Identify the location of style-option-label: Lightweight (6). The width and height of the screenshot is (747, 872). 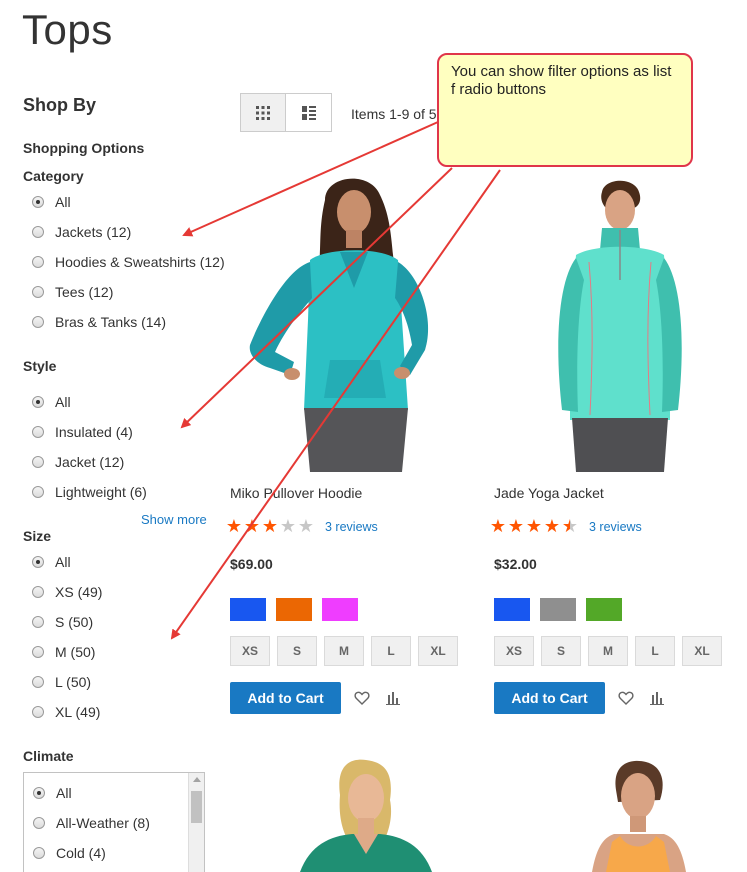
(101, 492).